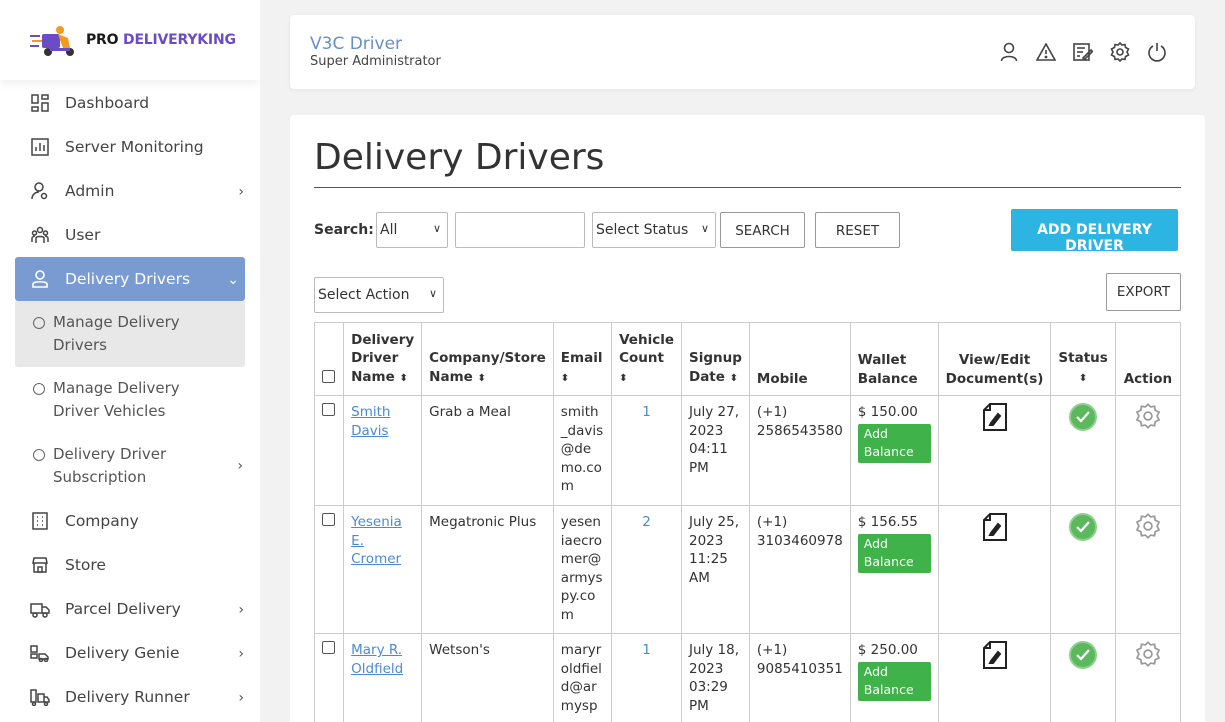  I want to click on page-title: Delivery Drivers, so click(459, 157).